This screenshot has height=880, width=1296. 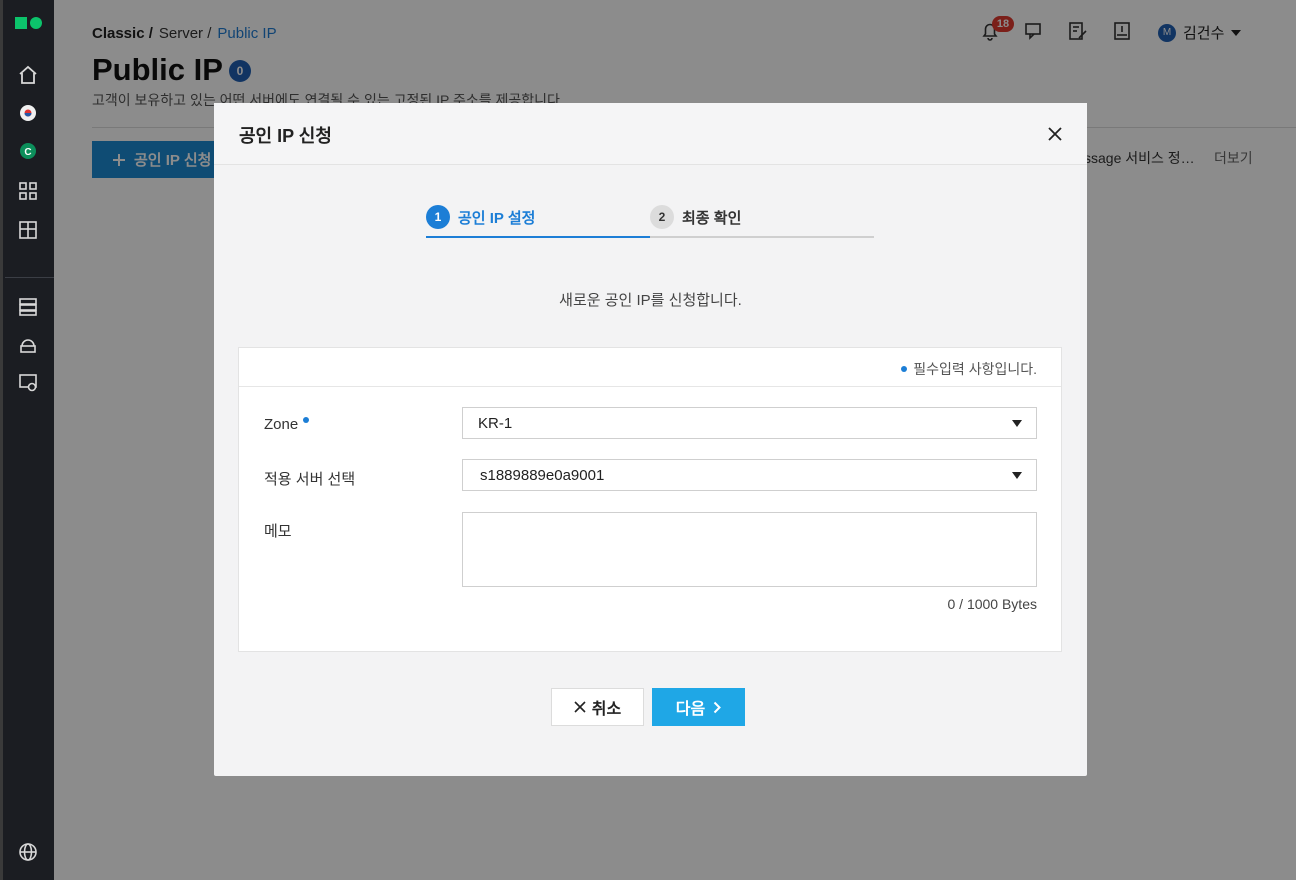 What do you see at coordinates (28, 113) in the screenshot?
I see `region-flag-icon` at bounding box center [28, 113].